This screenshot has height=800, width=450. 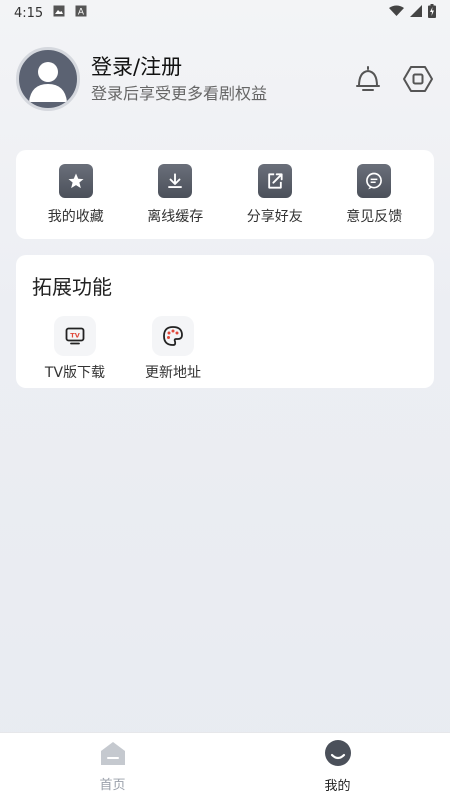 What do you see at coordinates (416, 13) in the screenshot?
I see `signal-icon` at bounding box center [416, 13].